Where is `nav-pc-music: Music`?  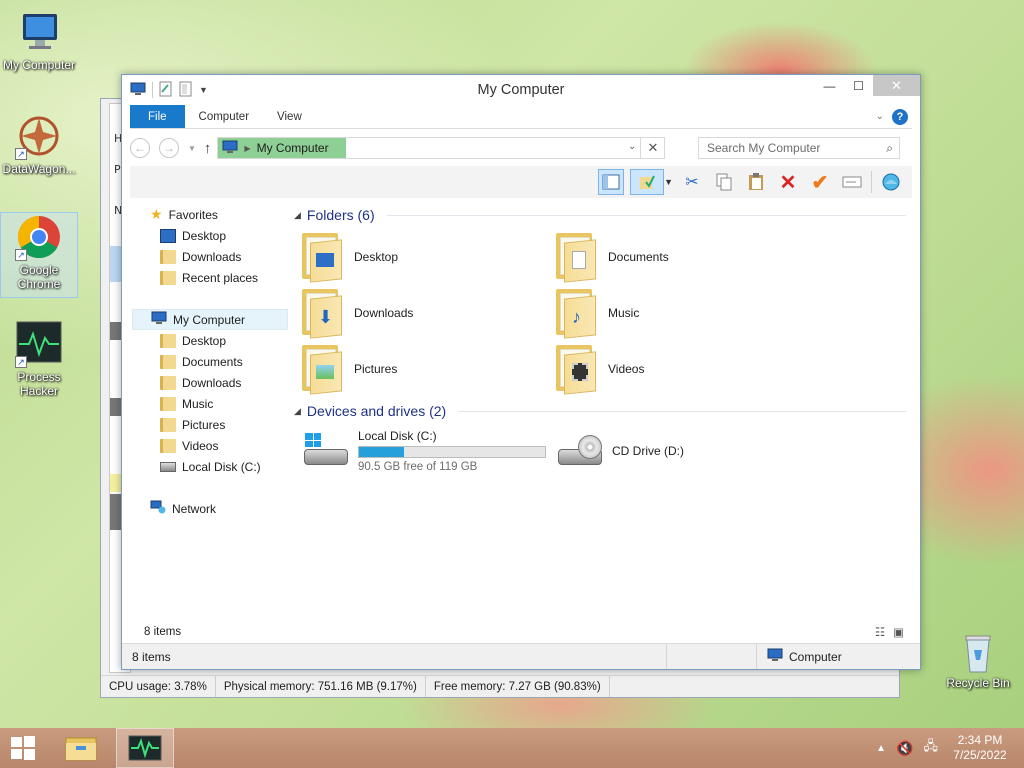 nav-pc-music: Music is located at coordinates (186, 403).